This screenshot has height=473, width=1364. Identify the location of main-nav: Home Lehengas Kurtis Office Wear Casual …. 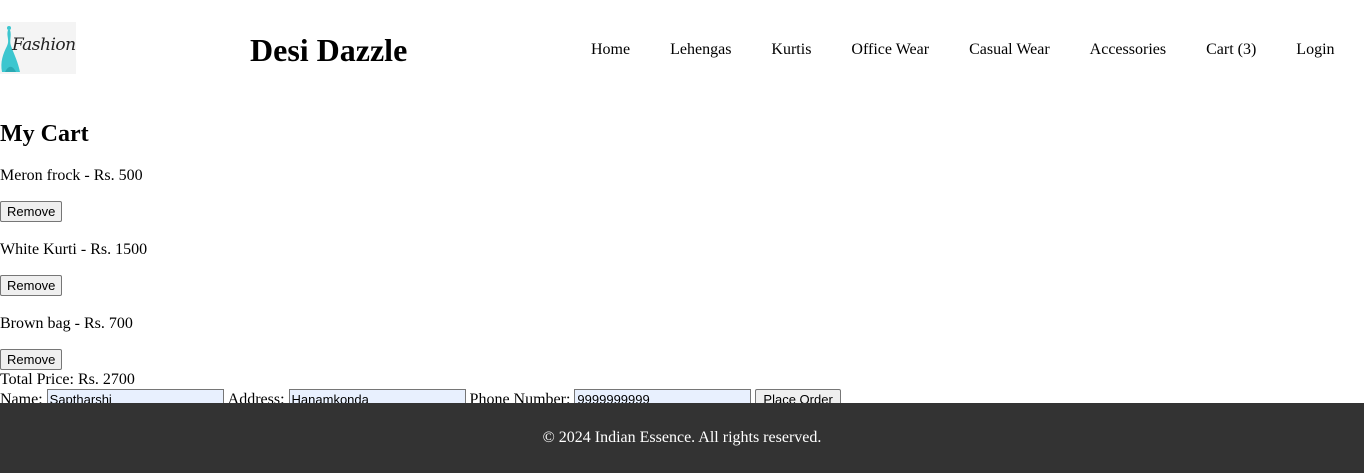
(963, 50).